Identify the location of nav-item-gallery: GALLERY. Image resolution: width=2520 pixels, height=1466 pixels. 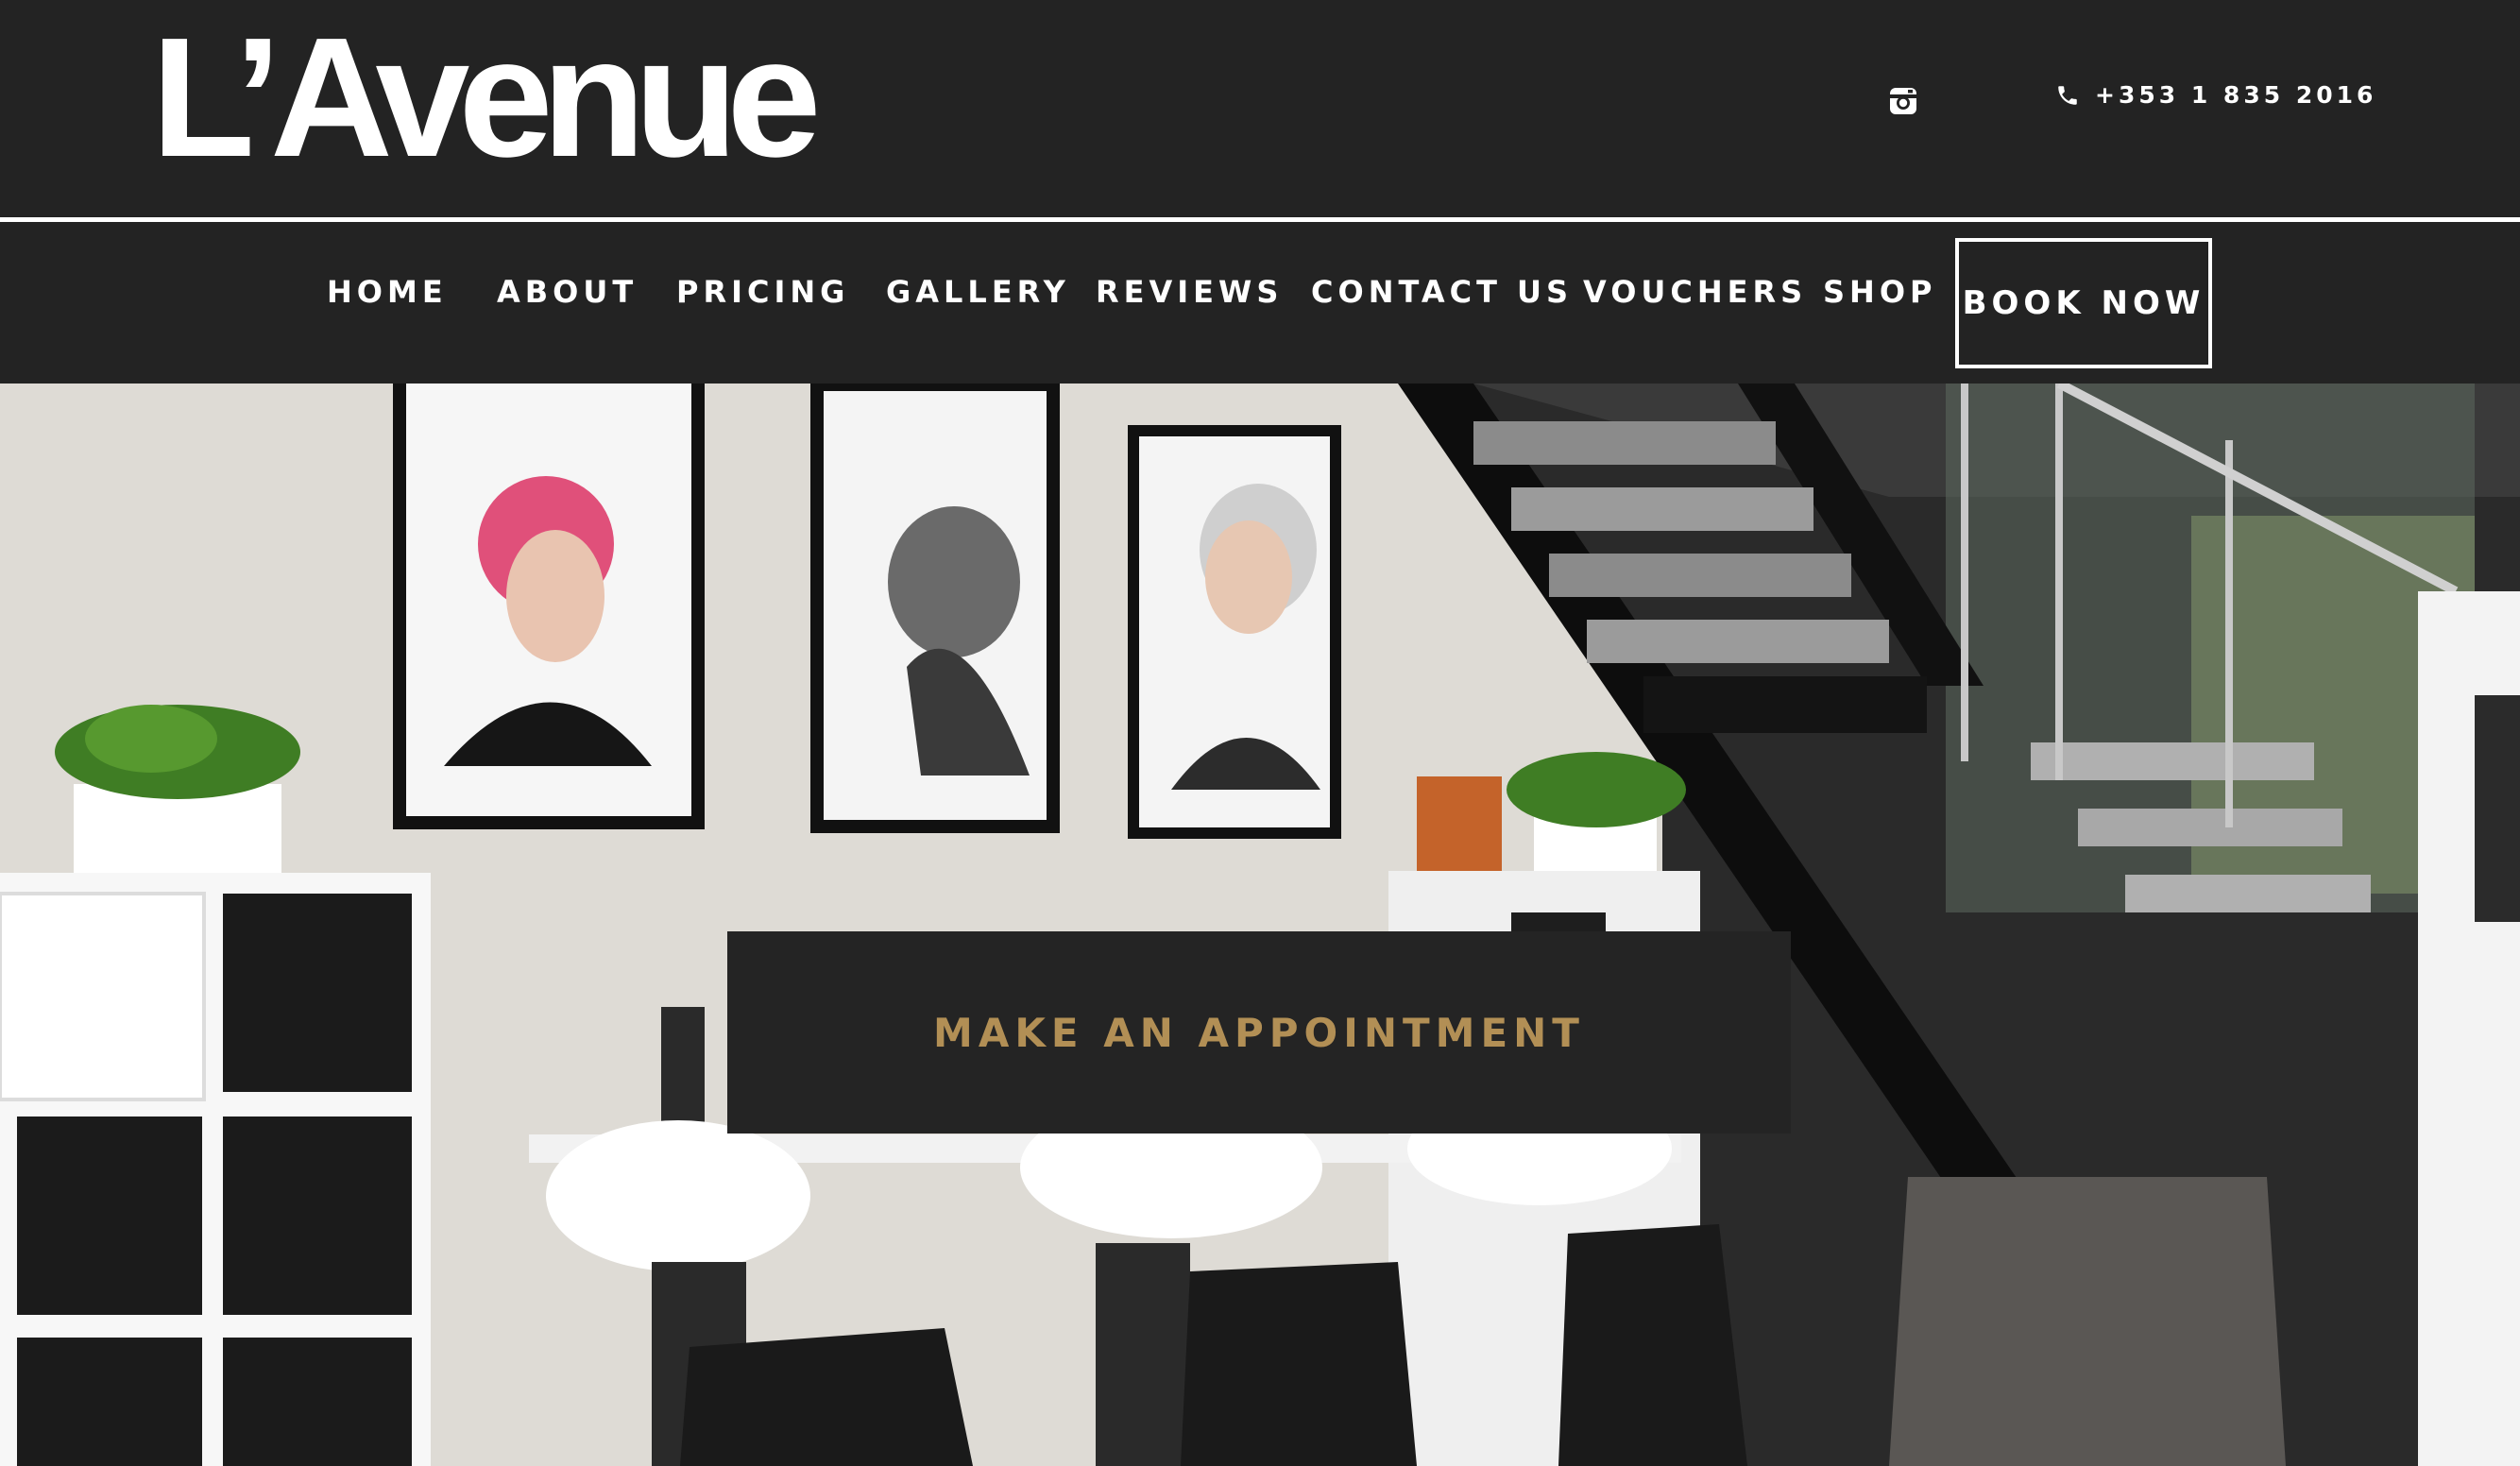
(978, 292).